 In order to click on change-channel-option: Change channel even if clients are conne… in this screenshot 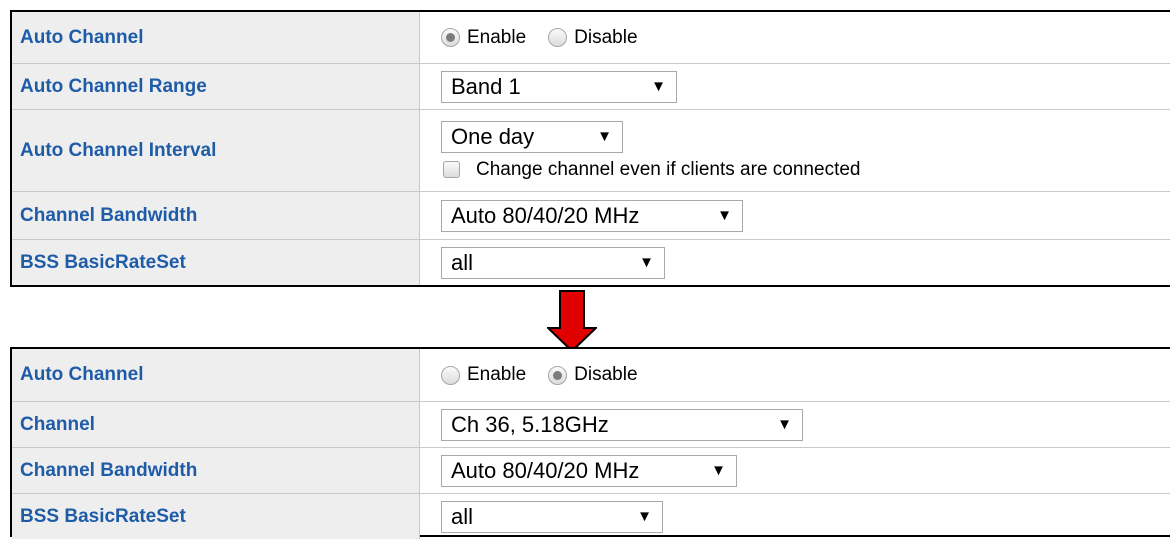, I will do `click(805, 170)`.